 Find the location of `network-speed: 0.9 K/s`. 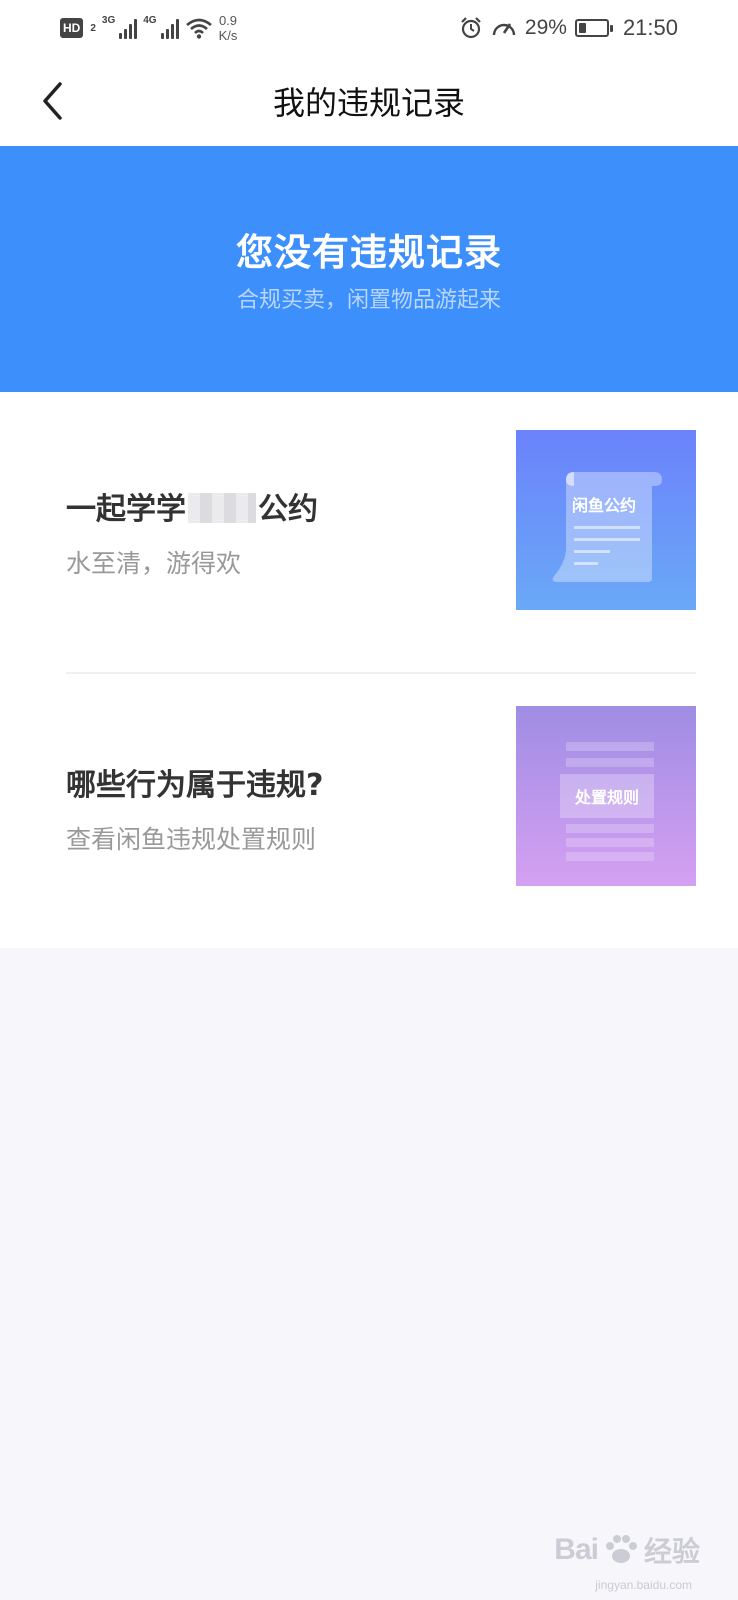

network-speed: 0.9 K/s is located at coordinates (228, 28).